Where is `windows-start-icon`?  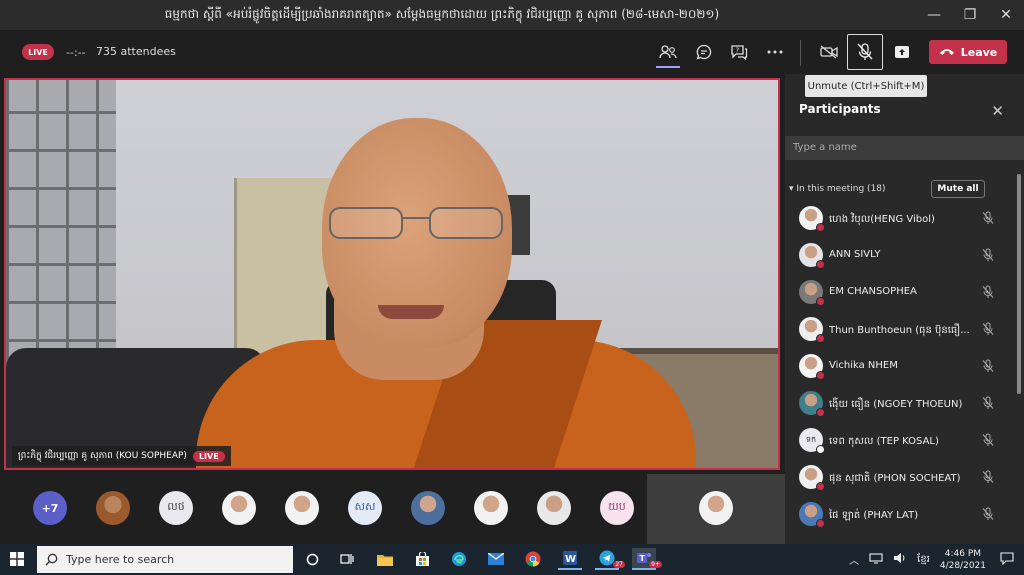 windows-start-icon is located at coordinates (17, 559).